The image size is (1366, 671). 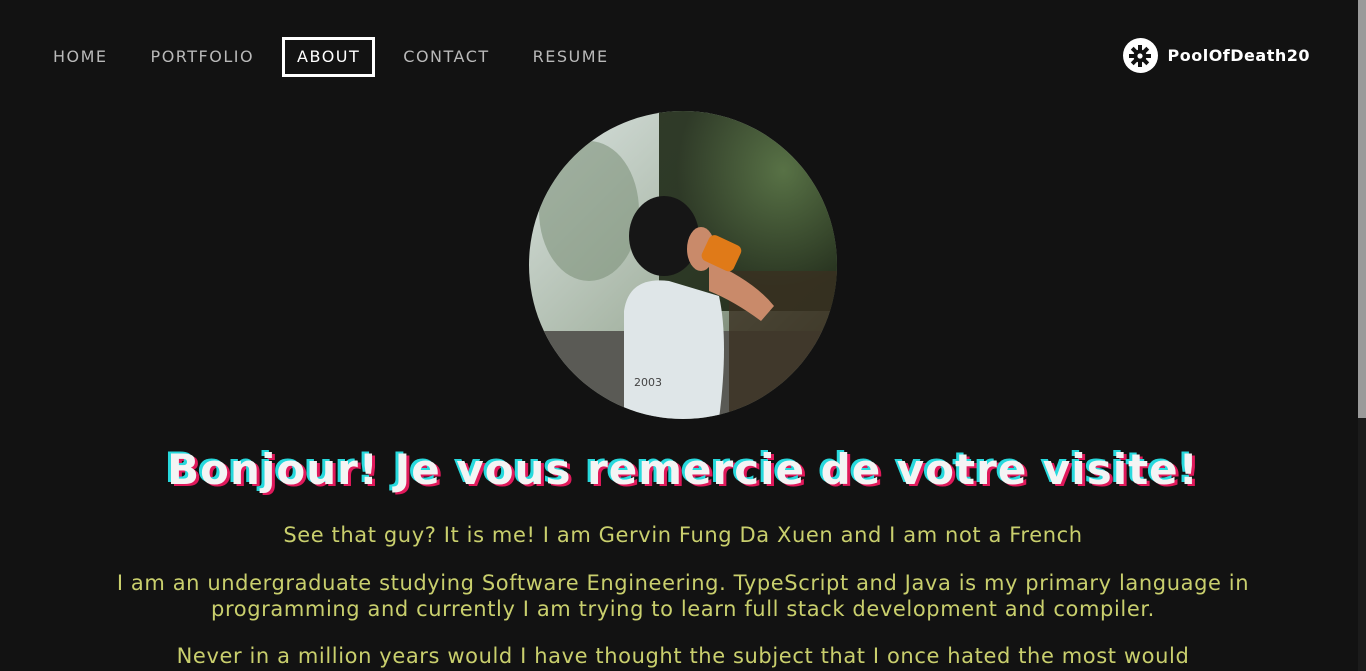 What do you see at coordinates (329, 57) in the screenshot?
I see `nav-about: ABOUT` at bounding box center [329, 57].